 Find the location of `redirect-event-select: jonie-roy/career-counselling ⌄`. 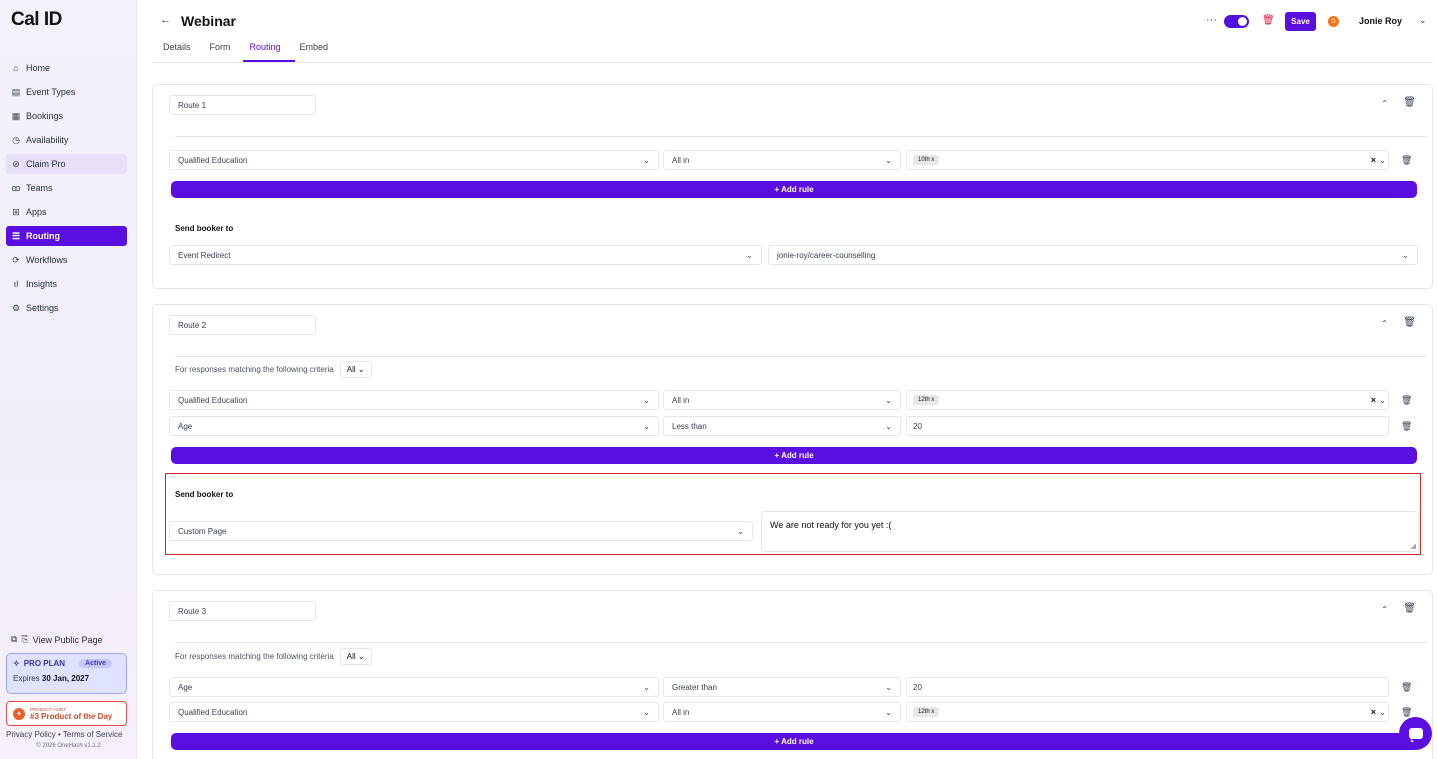

redirect-event-select: jonie-roy/career-counselling ⌄ is located at coordinates (1093, 255).